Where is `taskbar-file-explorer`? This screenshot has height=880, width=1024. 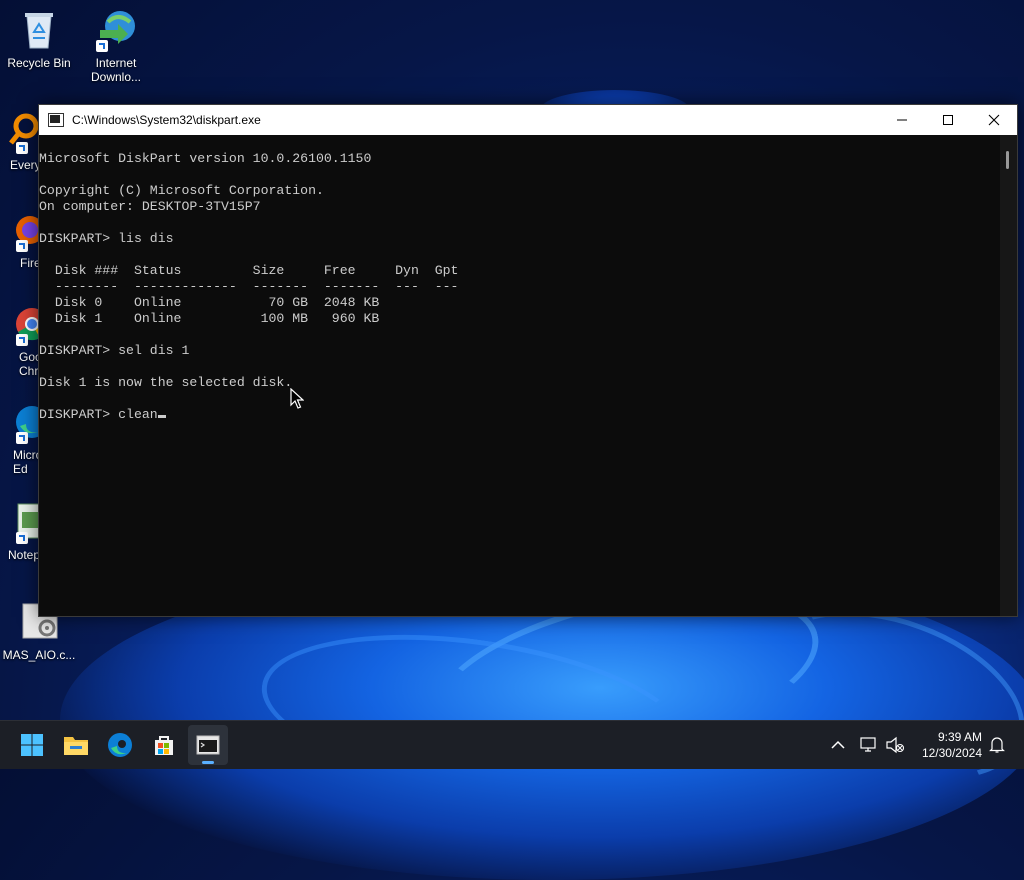
taskbar-file-explorer is located at coordinates (76, 745).